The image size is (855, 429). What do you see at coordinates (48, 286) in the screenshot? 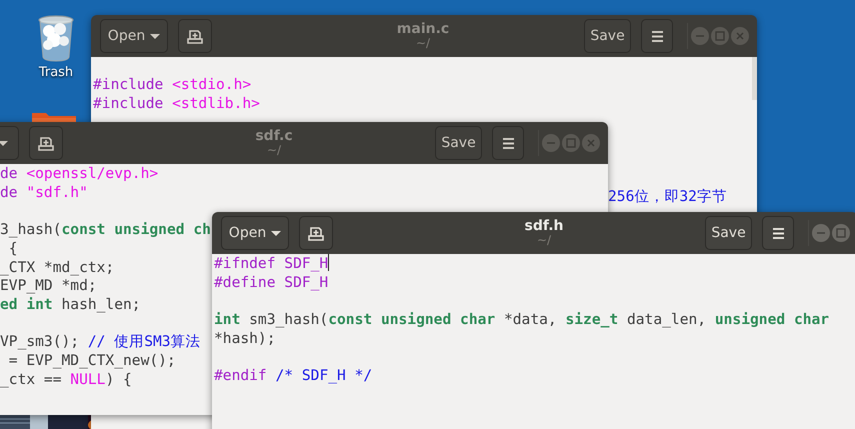
I see `code-line: EVP_MD *md;` at bounding box center [48, 286].